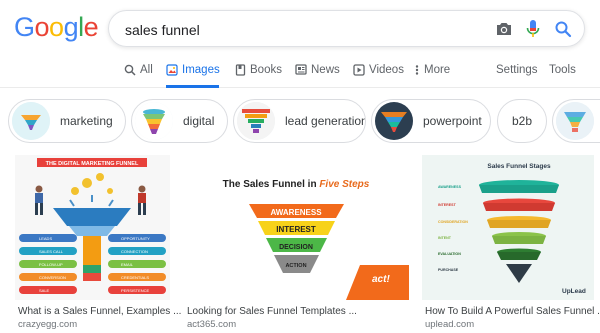 The width and height of the screenshot is (600, 333). I want to click on funnel-right-label: CONNECTION, so click(134, 251).